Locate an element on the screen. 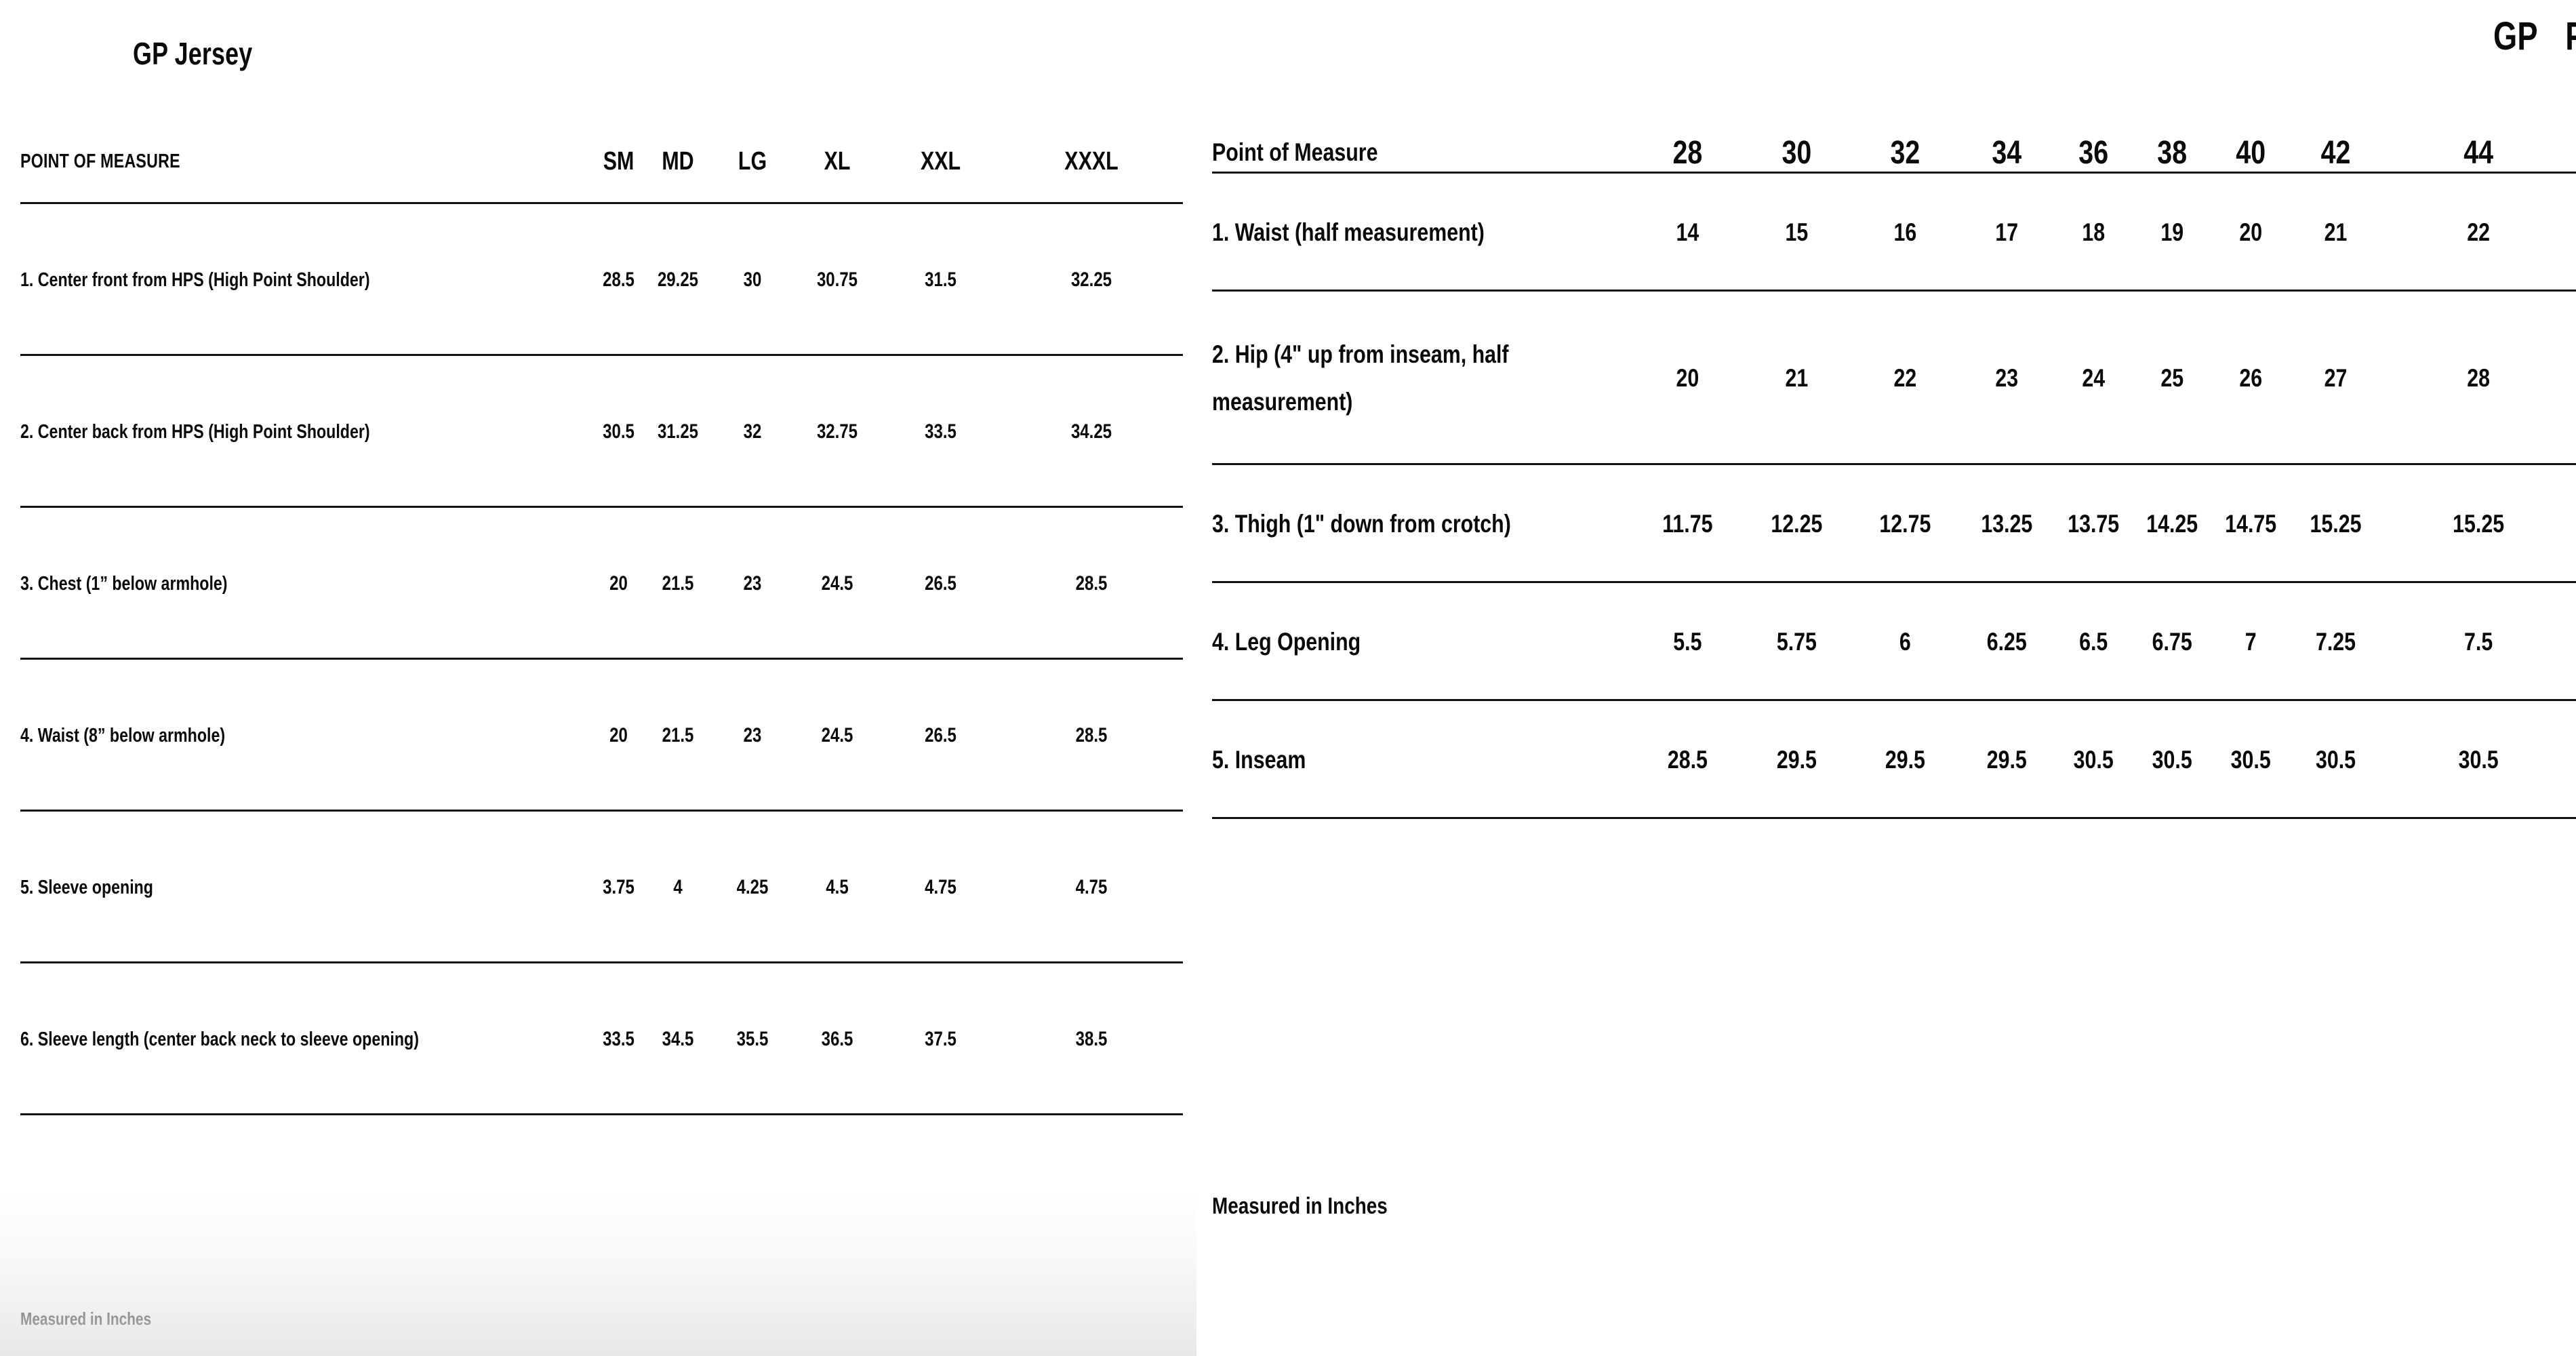 This screenshot has width=2576, height=1356. pant-cell-value: 18 is located at coordinates (2093, 232).